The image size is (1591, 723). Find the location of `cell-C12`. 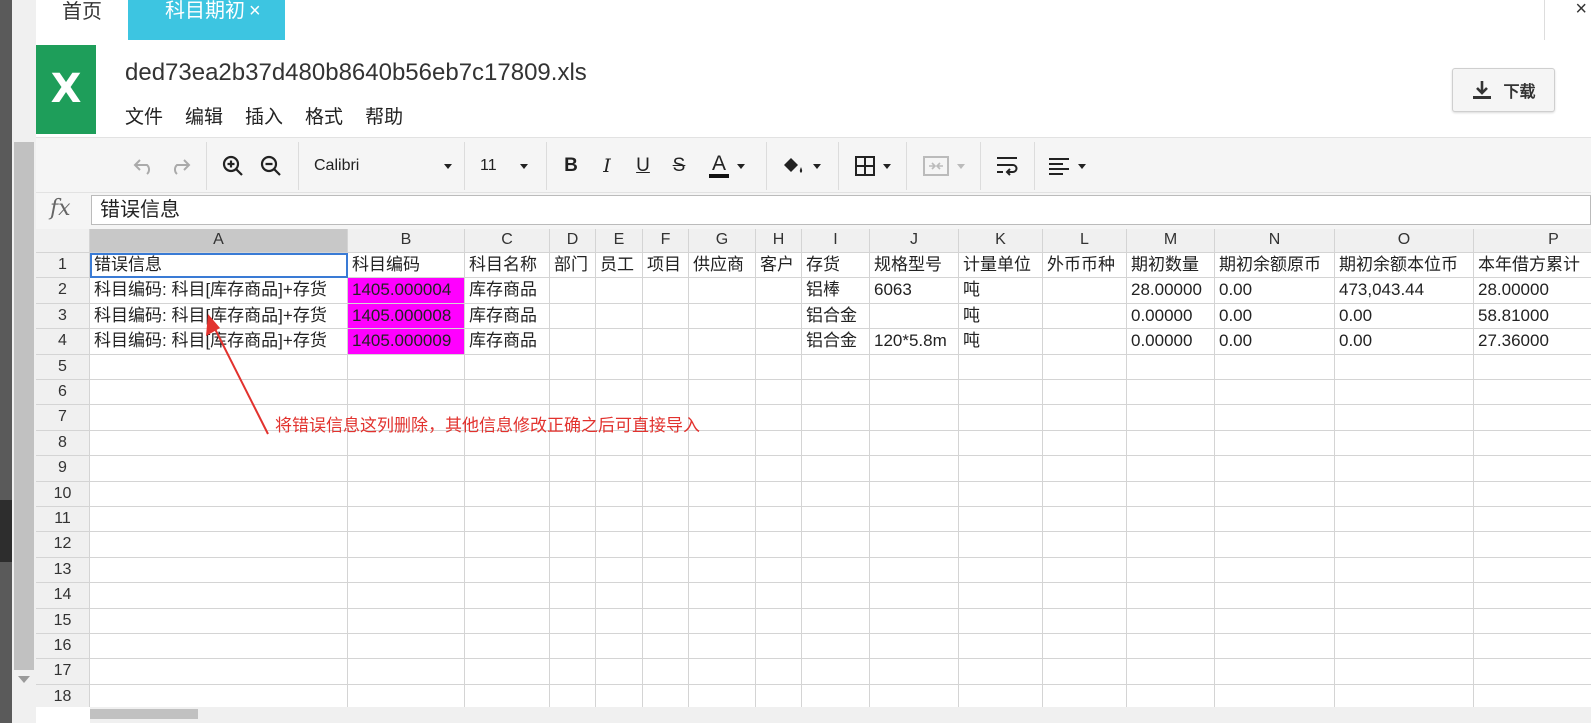

cell-C12 is located at coordinates (507, 545).